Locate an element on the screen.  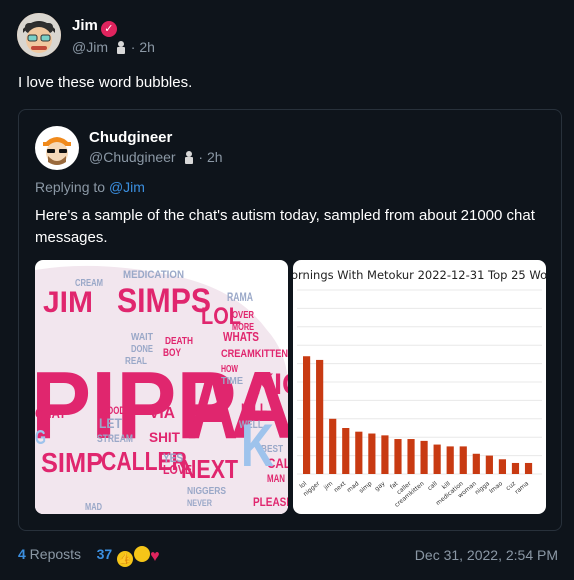
wordcloud-word: MEDICATION is located at coordinates (153, 275).